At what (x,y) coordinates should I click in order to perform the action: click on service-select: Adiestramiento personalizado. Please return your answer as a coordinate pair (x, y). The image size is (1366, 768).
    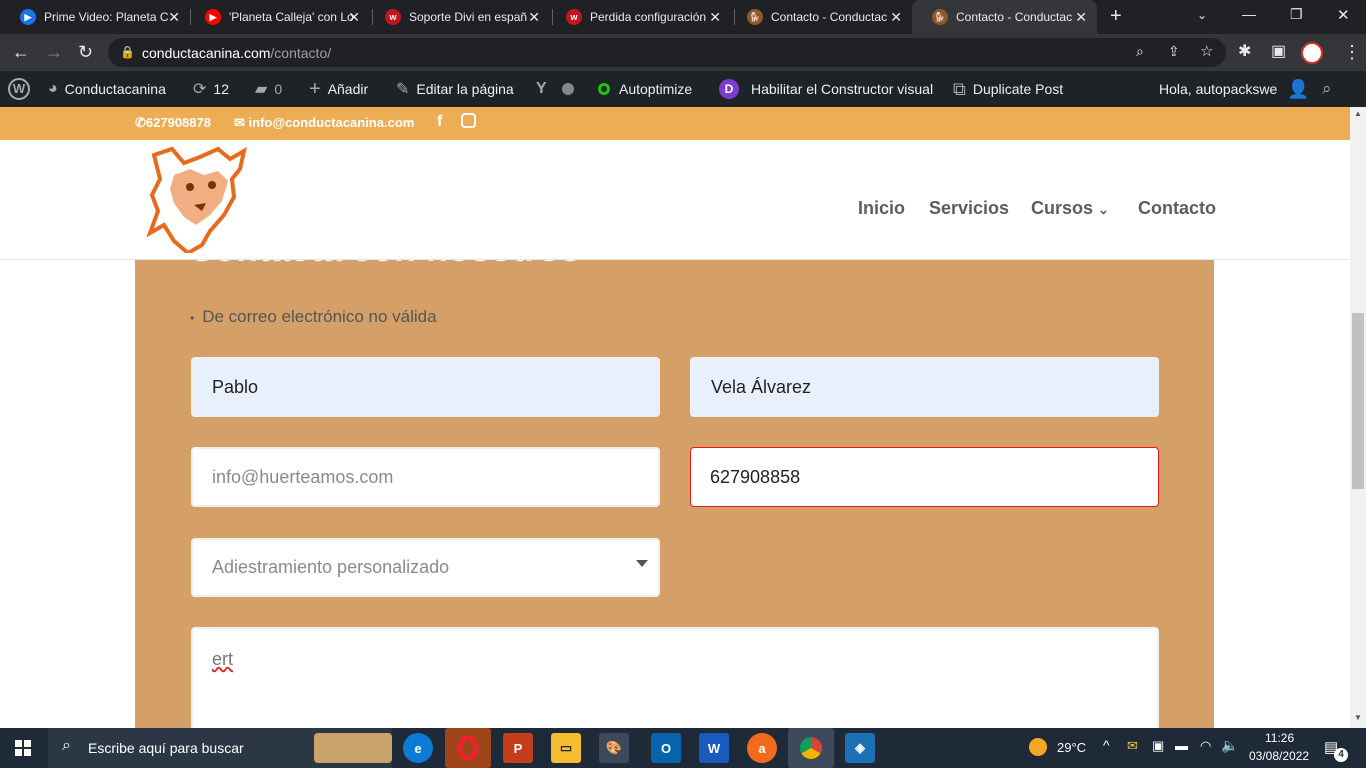
    Looking at the image, I should click on (425, 567).